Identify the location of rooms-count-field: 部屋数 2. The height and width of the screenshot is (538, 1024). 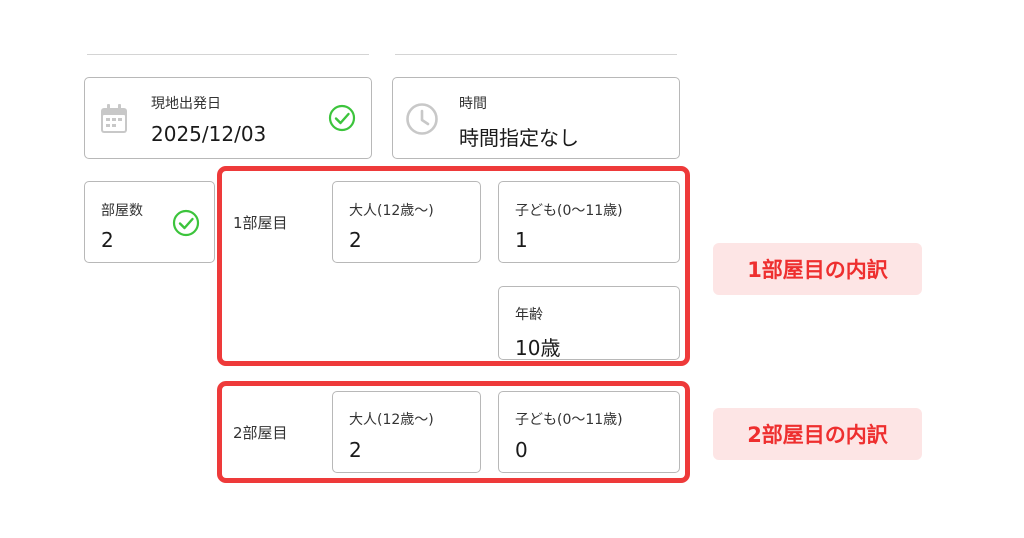
(149, 222).